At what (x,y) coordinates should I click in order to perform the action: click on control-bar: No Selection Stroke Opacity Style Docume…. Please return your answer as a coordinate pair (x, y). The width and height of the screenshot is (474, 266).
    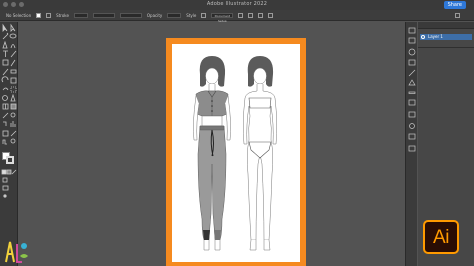
    Looking at the image, I should click on (237, 16).